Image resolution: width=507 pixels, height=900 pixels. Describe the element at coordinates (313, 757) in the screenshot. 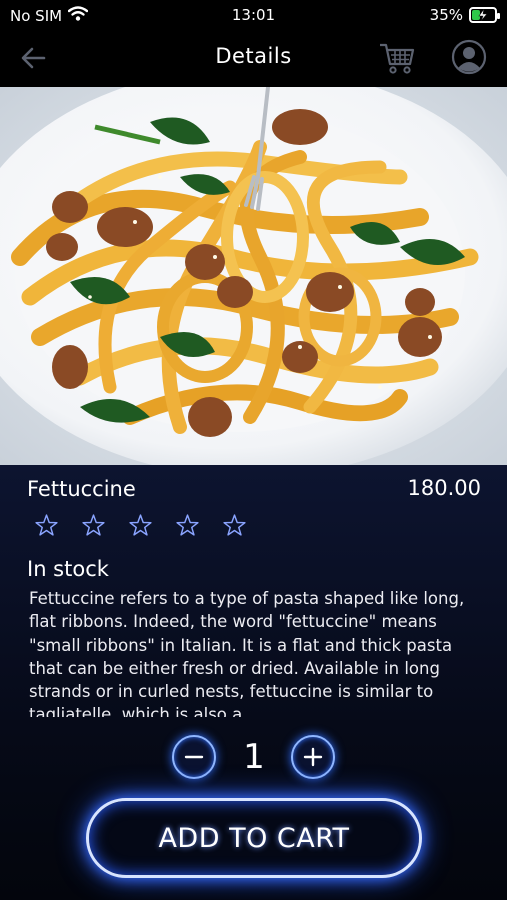

I see `plus-icon` at that location.